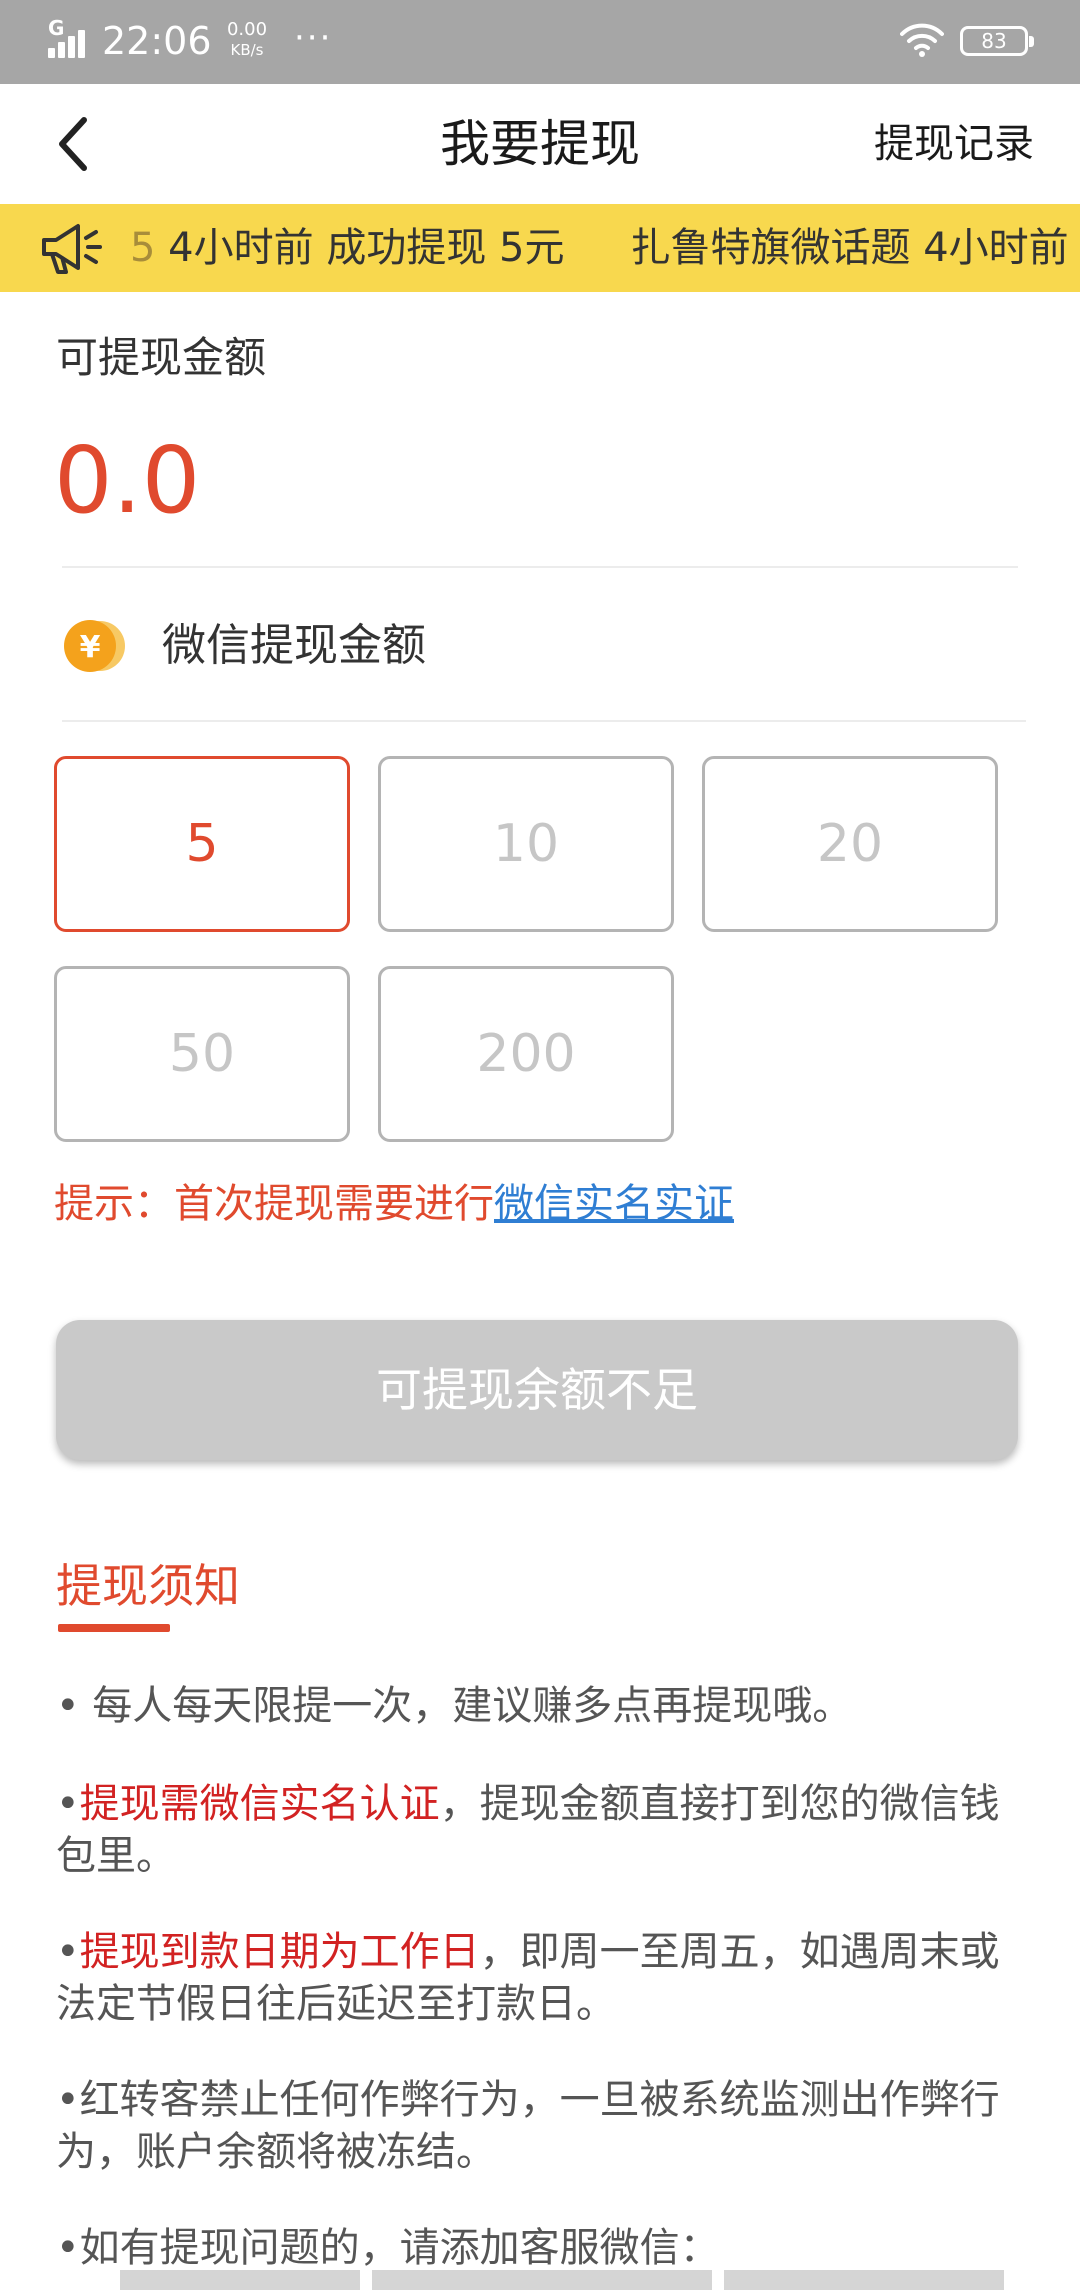  Describe the element at coordinates (388, 2248) in the screenshot. I see `rule-item: •如有提现问题的，请添加客服微信：` at that location.